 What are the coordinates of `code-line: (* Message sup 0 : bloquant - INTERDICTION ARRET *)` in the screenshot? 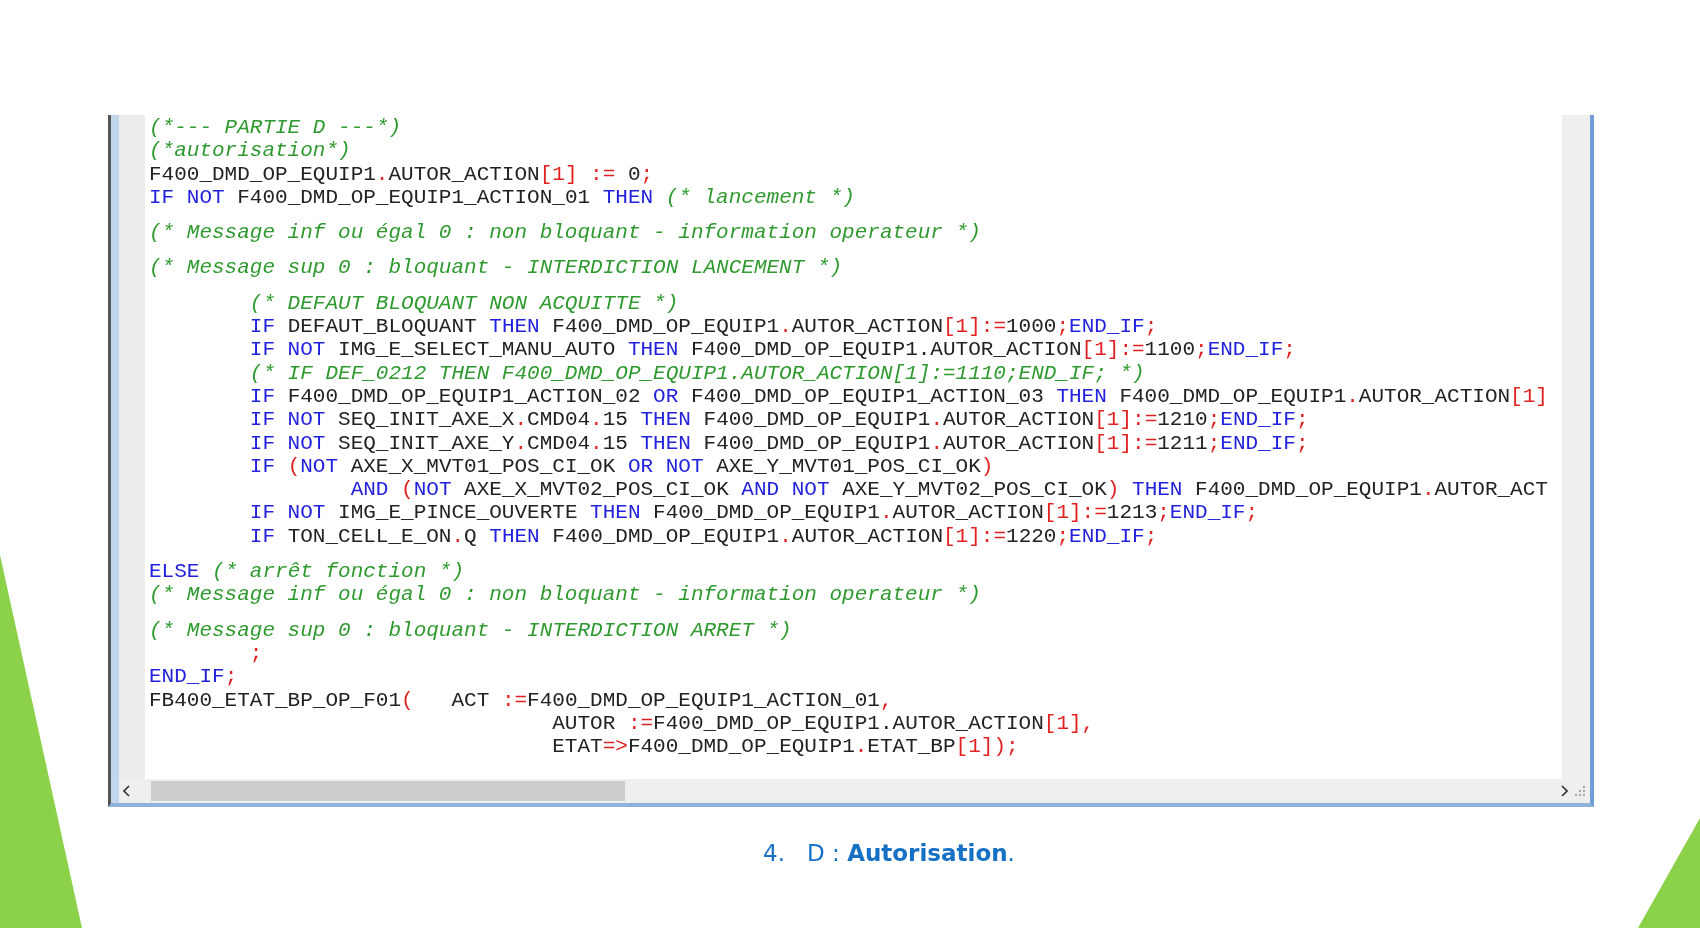 It's located at (471, 630).